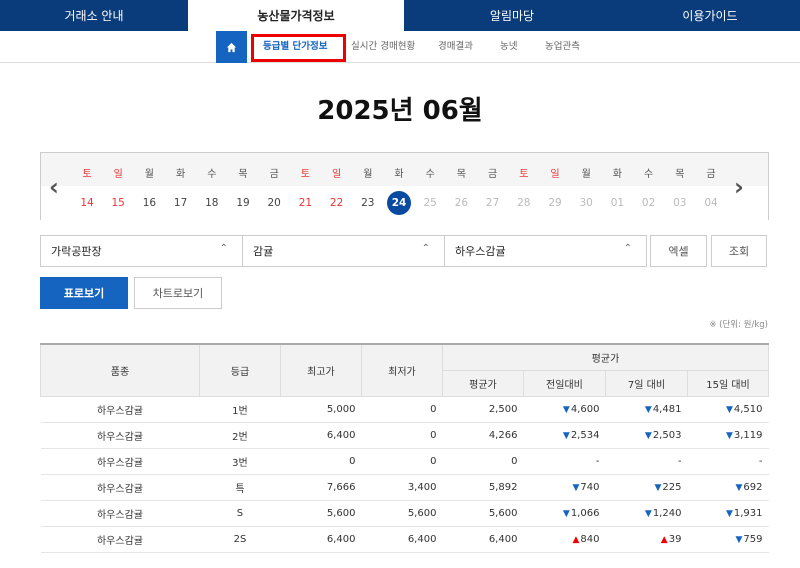 The image size is (800, 568). I want to click on chevron-left-icon: ‹, so click(54, 187).